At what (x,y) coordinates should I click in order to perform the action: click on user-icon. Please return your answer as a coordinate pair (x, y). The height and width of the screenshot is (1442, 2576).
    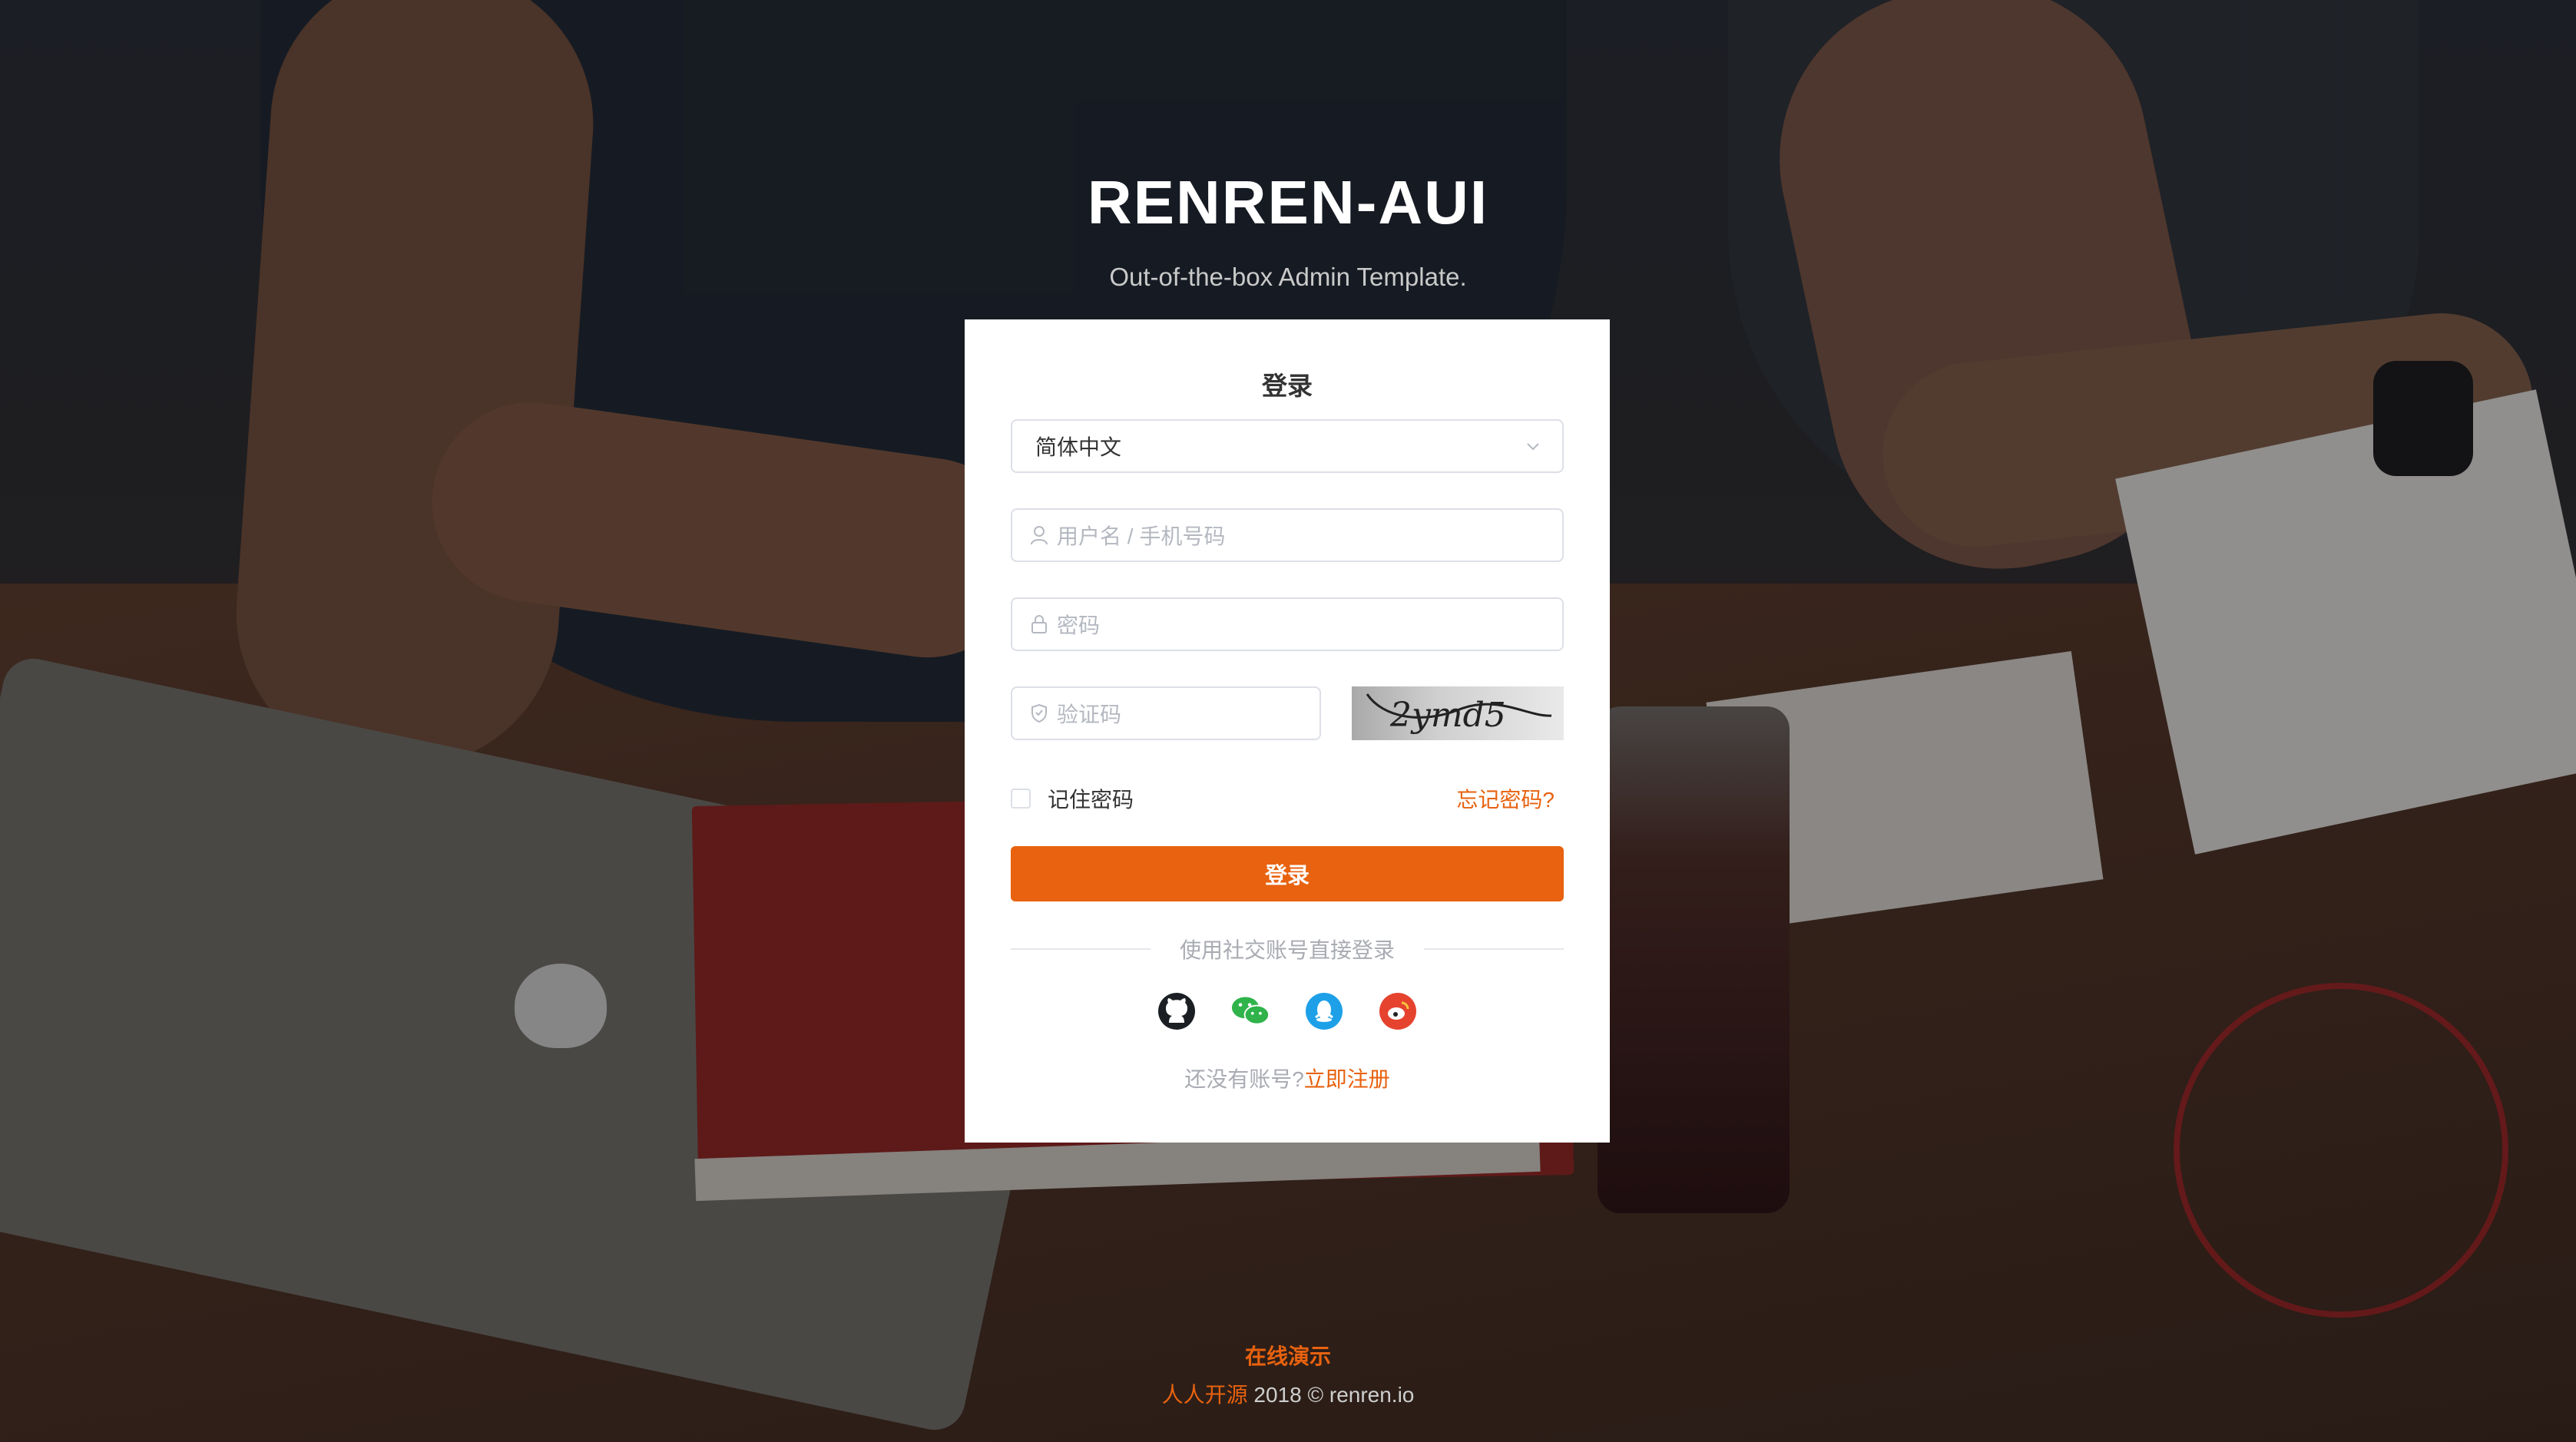
    Looking at the image, I should click on (1039, 535).